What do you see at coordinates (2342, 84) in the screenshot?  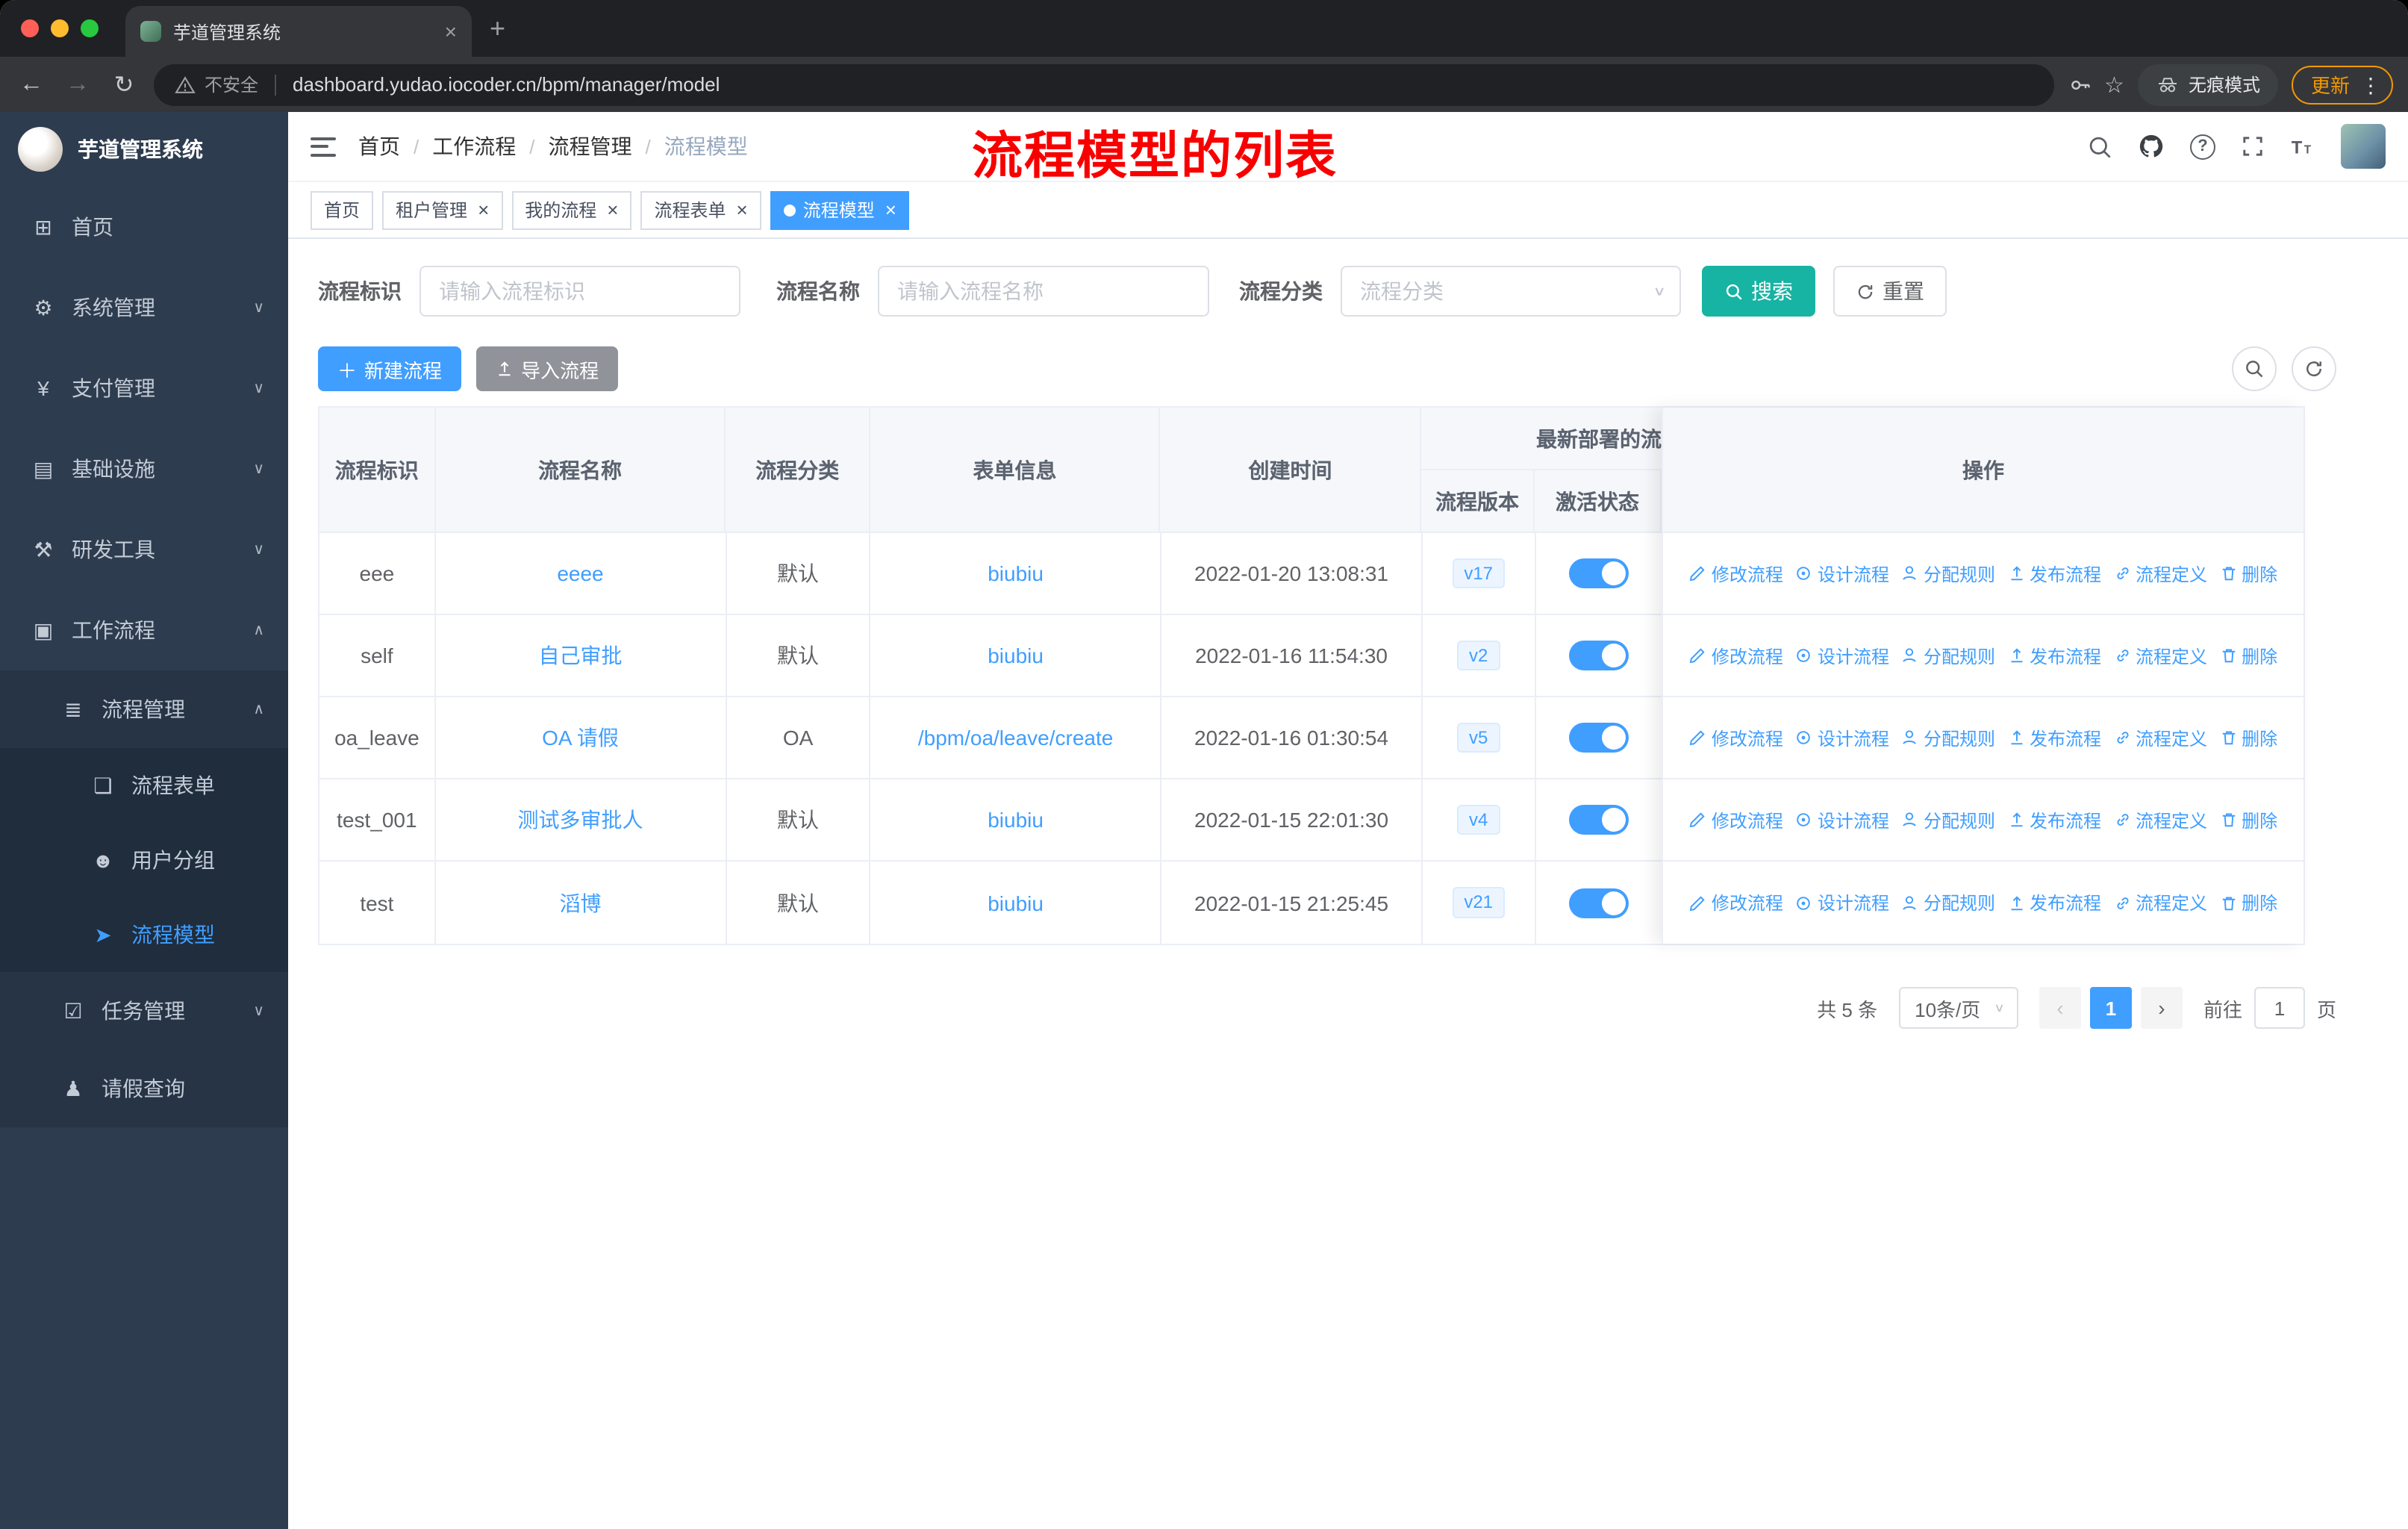 I see `update-button: 更新 ⋮` at bounding box center [2342, 84].